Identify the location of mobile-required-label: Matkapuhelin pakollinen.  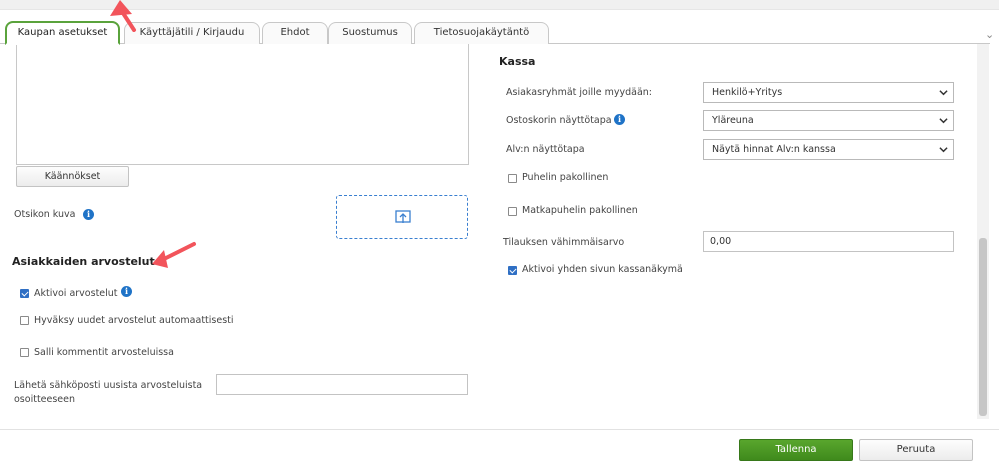
(580, 210).